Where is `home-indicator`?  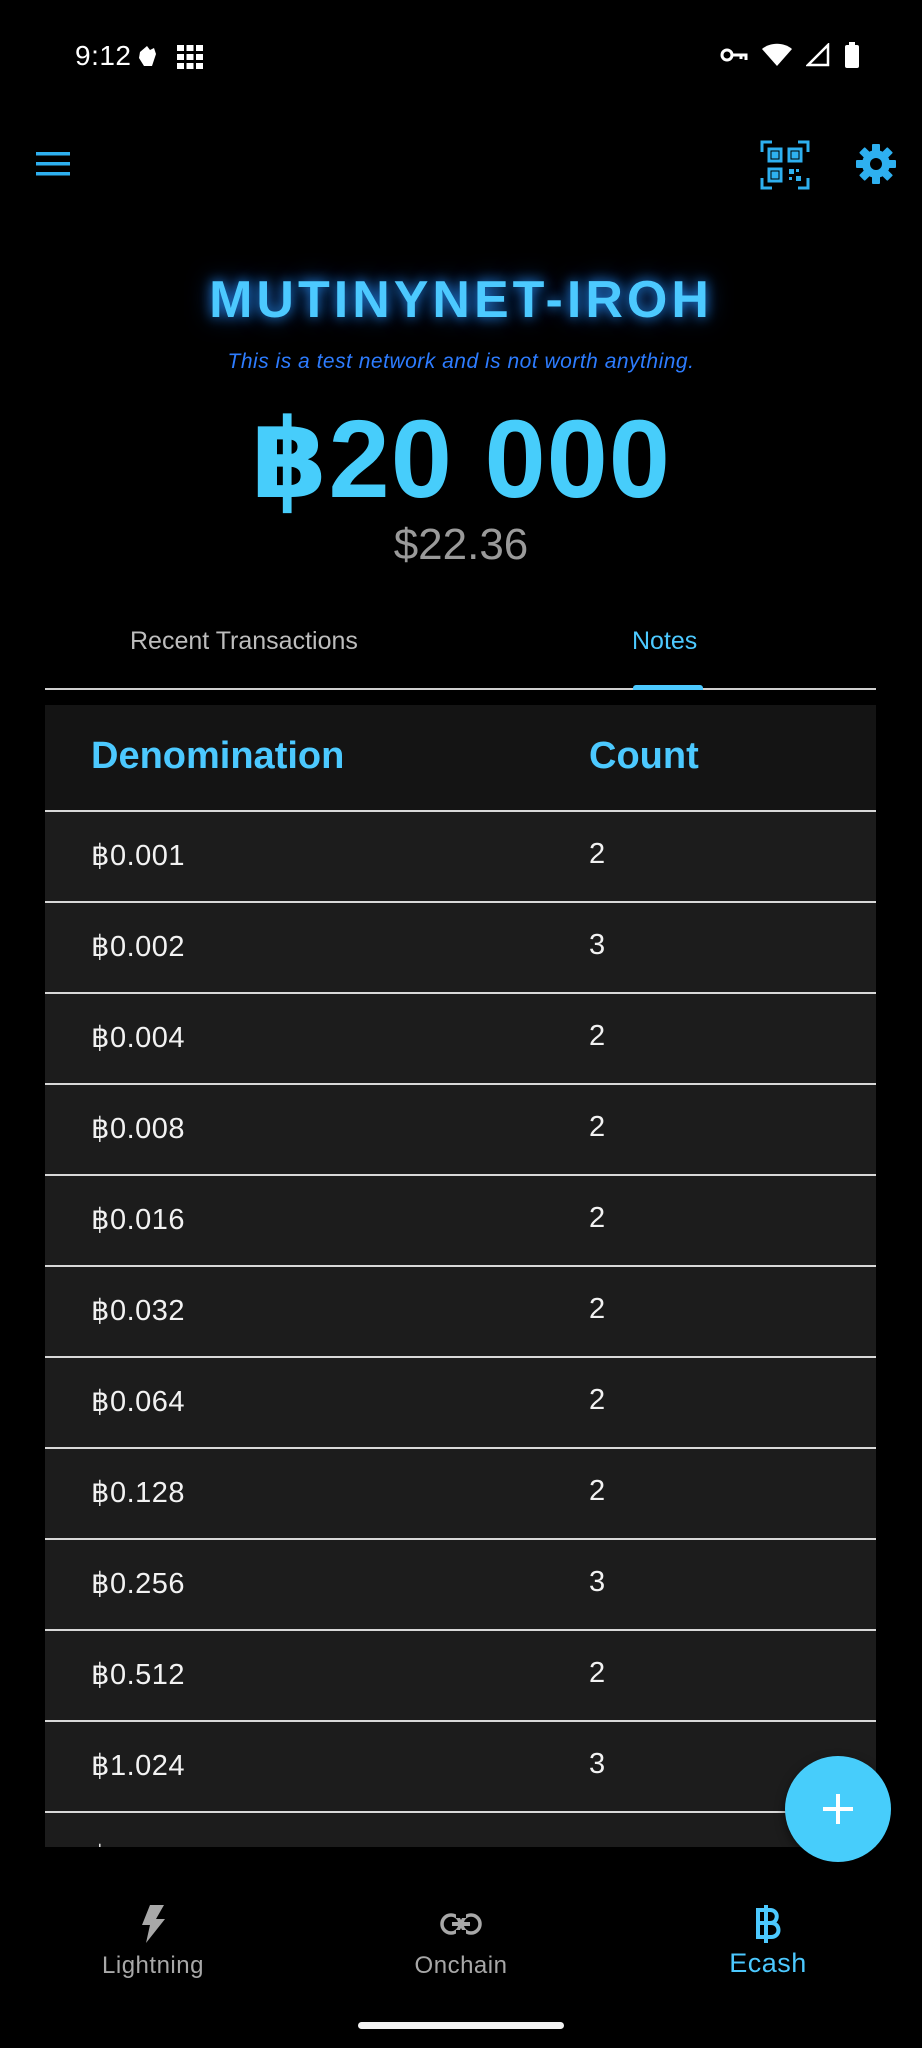
home-indicator is located at coordinates (461, 2025).